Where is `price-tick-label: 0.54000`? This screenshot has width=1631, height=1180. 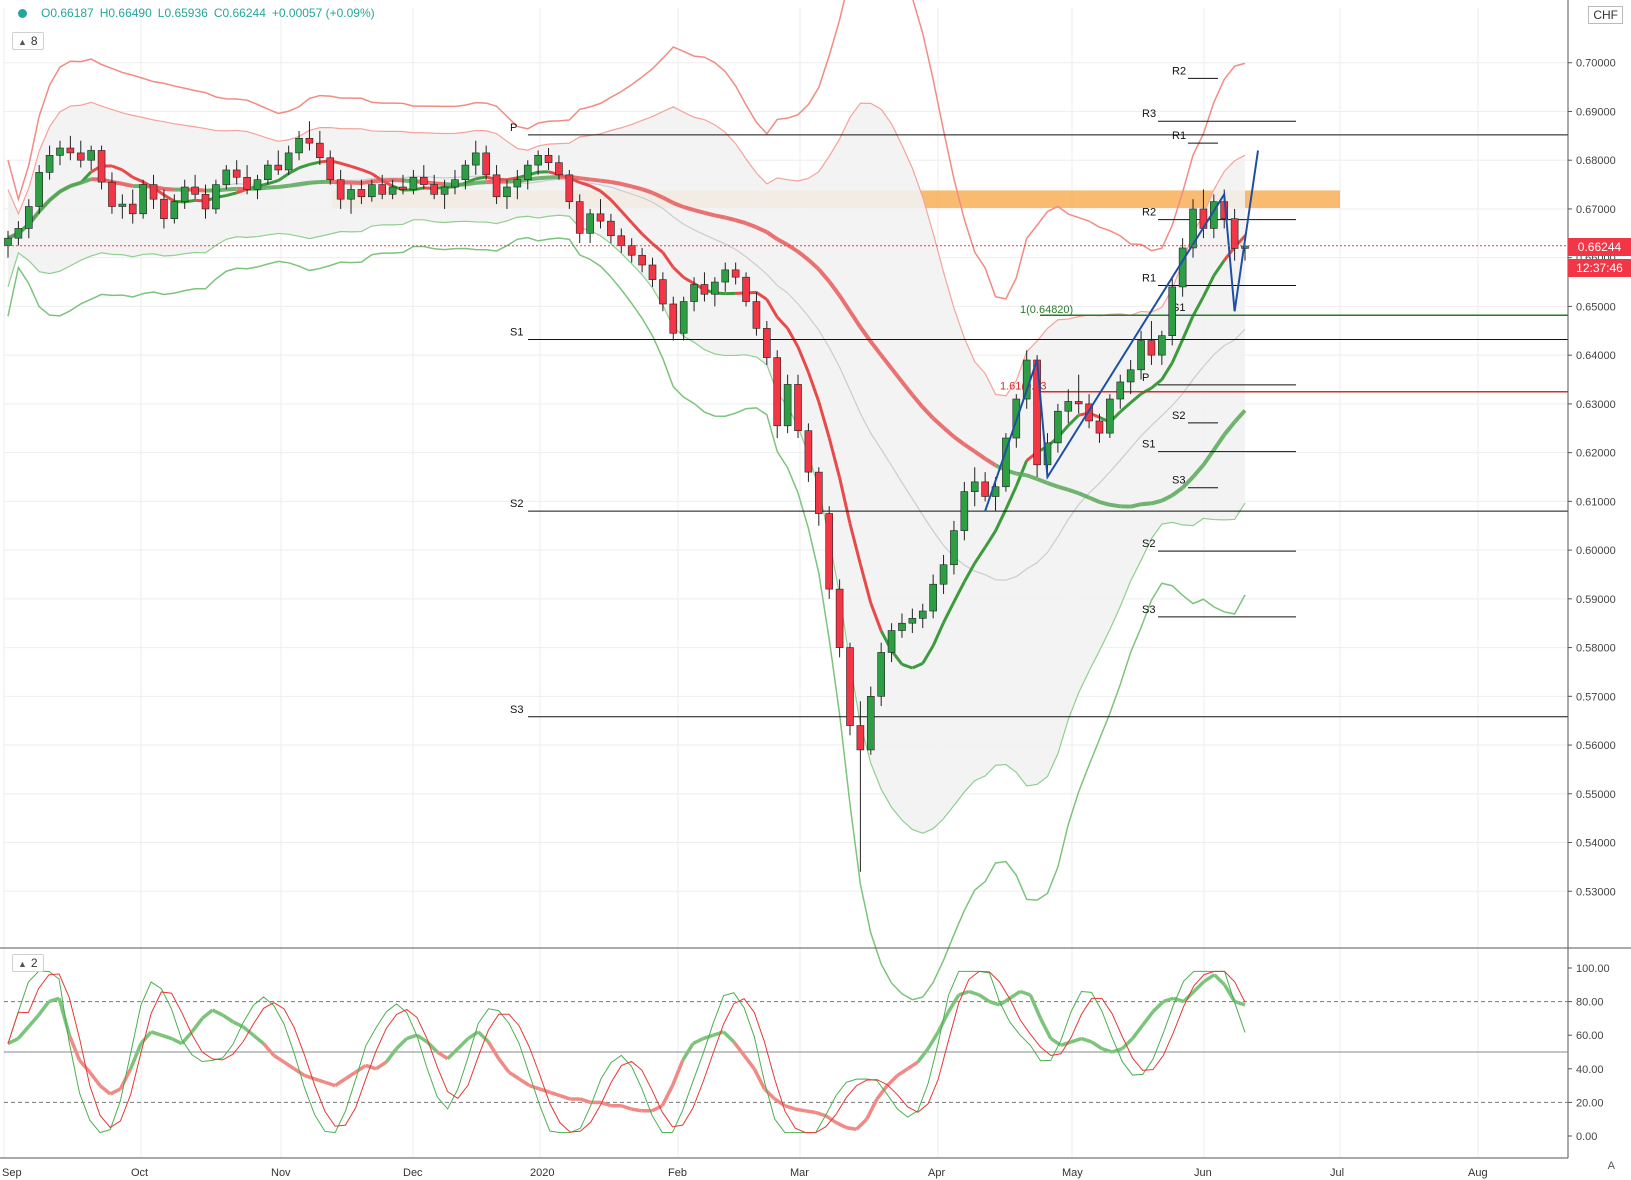
price-tick-label: 0.54000 is located at coordinates (1596, 844).